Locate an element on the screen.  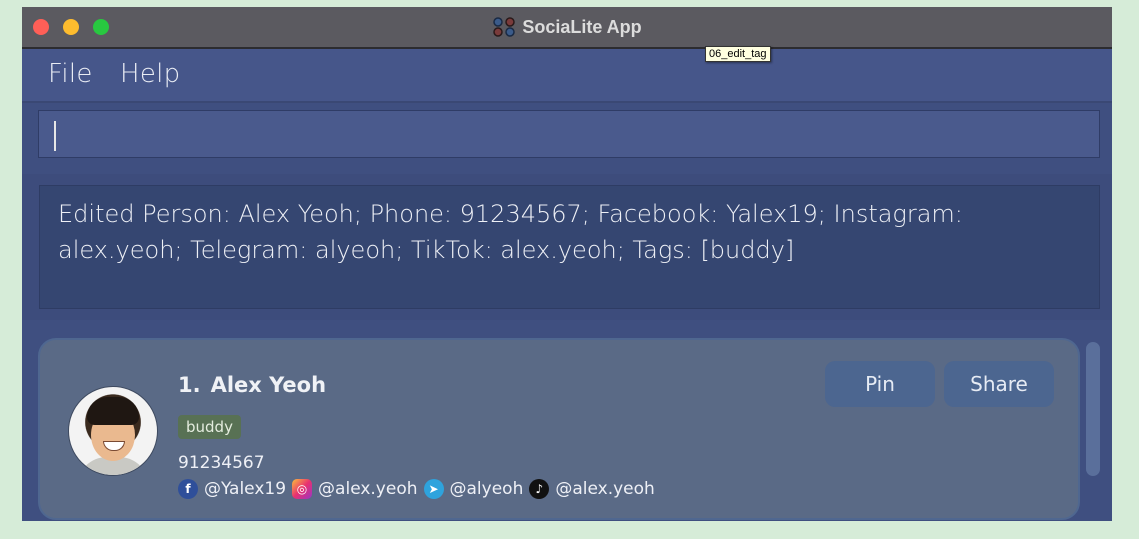
title-bar: SociaLite App is located at coordinates (567, 28).